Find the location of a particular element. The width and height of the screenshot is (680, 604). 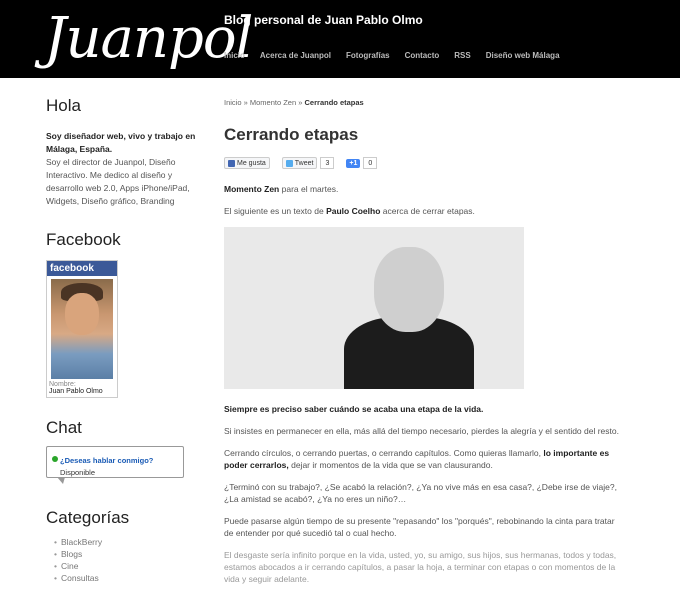

facebook-like-button: Me gusta is located at coordinates (247, 163).